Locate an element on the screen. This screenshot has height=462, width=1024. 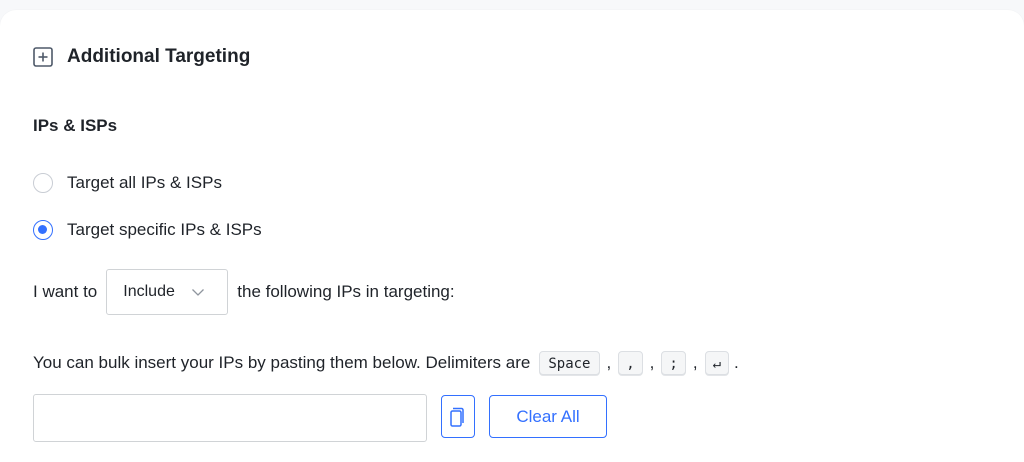
delimiter-comma: , is located at coordinates (630, 363).